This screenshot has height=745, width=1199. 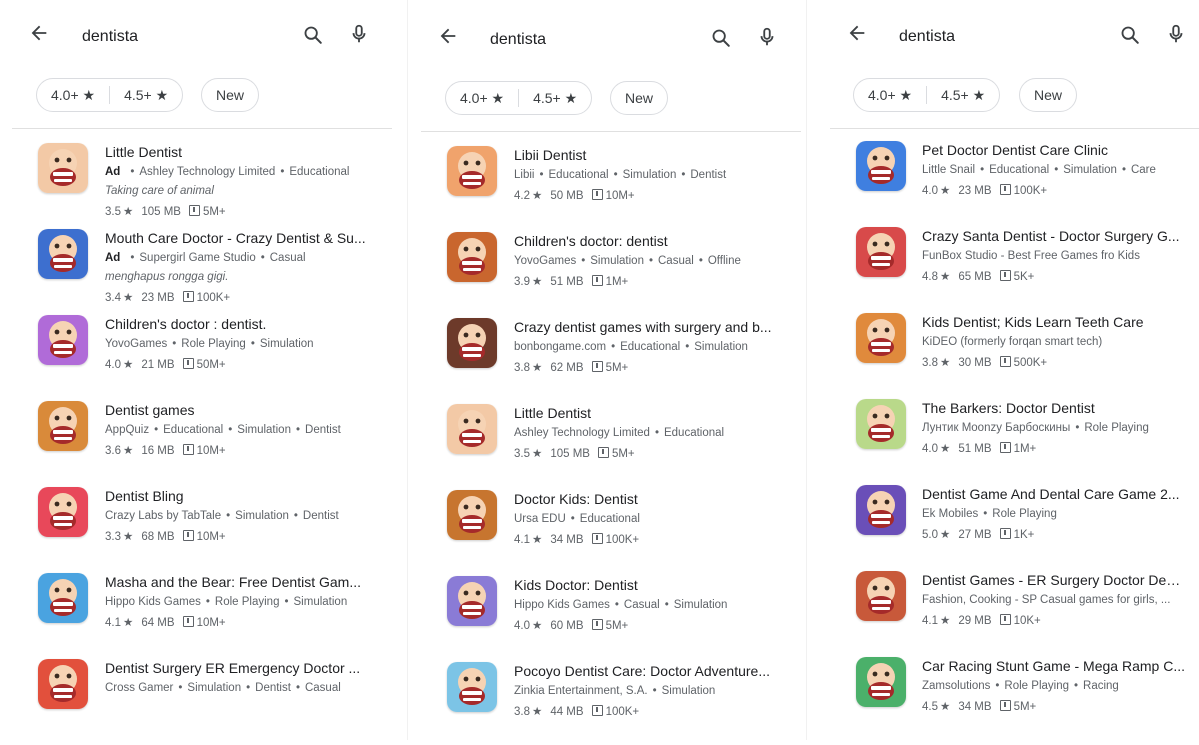 What do you see at coordinates (248, 410) in the screenshot?
I see `app-title: Dentist games` at bounding box center [248, 410].